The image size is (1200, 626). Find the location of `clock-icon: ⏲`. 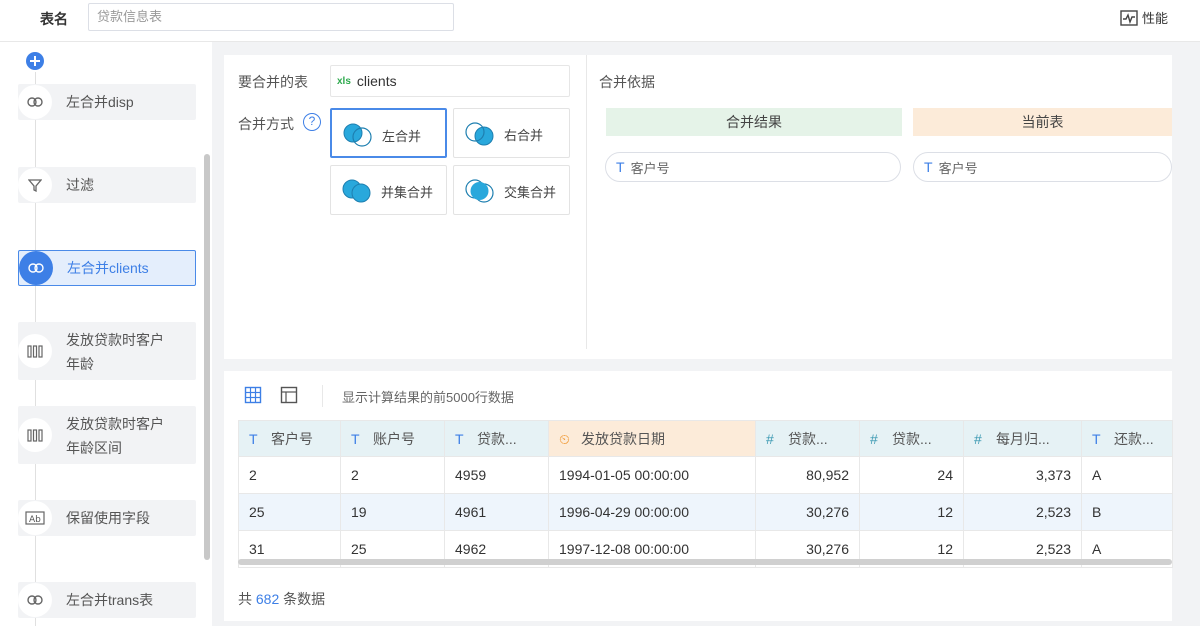

clock-icon: ⏲ is located at coordinates (564, 438).